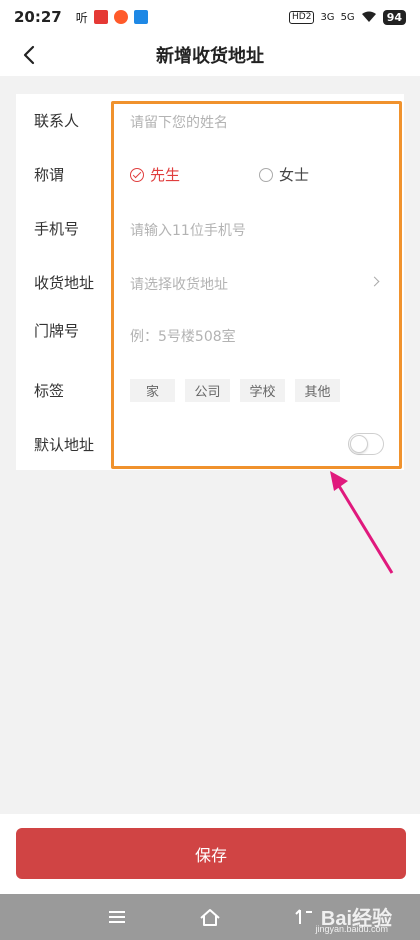  Describe the element at coordinates (210, 175) in the screenshot. I see `salutation-row: 称谓 先生 女士` at that location.